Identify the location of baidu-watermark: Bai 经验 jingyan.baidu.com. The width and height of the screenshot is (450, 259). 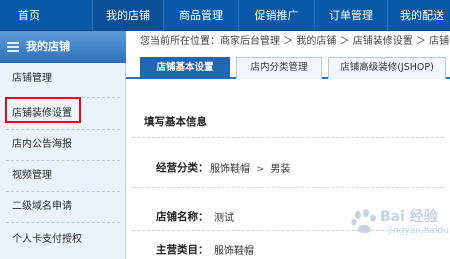
(400, 222).